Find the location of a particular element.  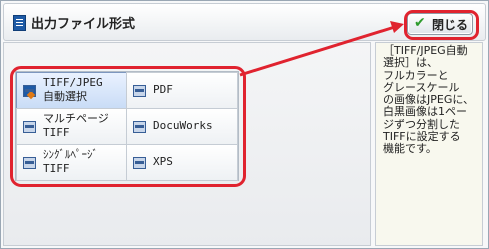

arrow-head is located at coordinates (397, 27).